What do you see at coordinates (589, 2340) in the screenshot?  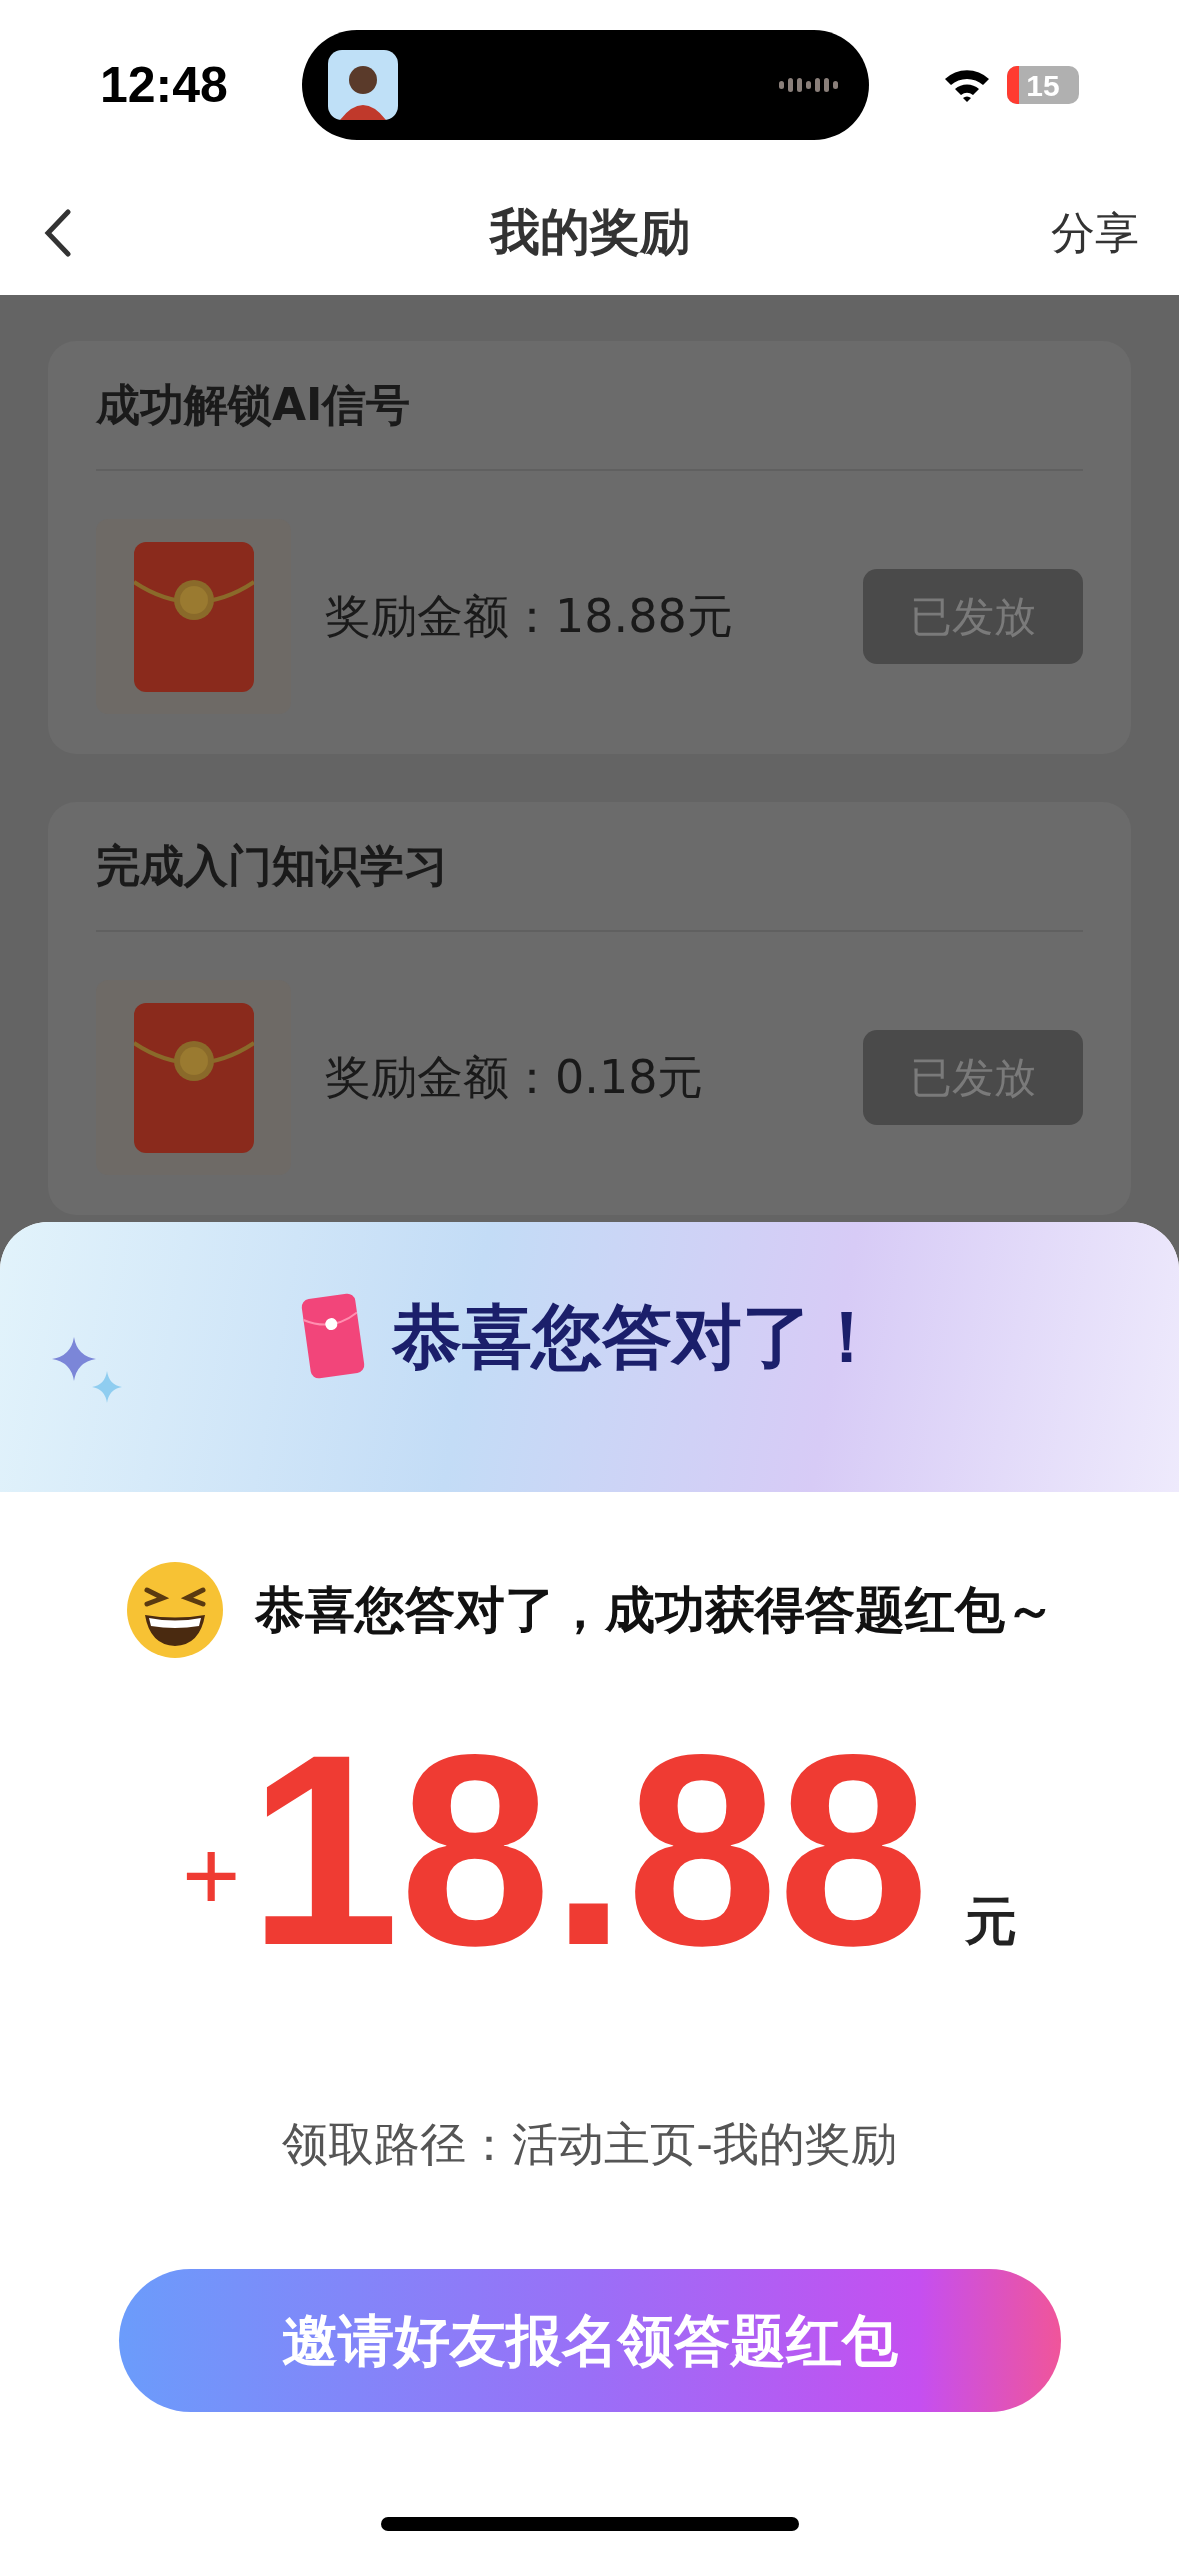 I see `invite-button: 邀请好友报名领答题红包` at bounding box center [589, 2340].